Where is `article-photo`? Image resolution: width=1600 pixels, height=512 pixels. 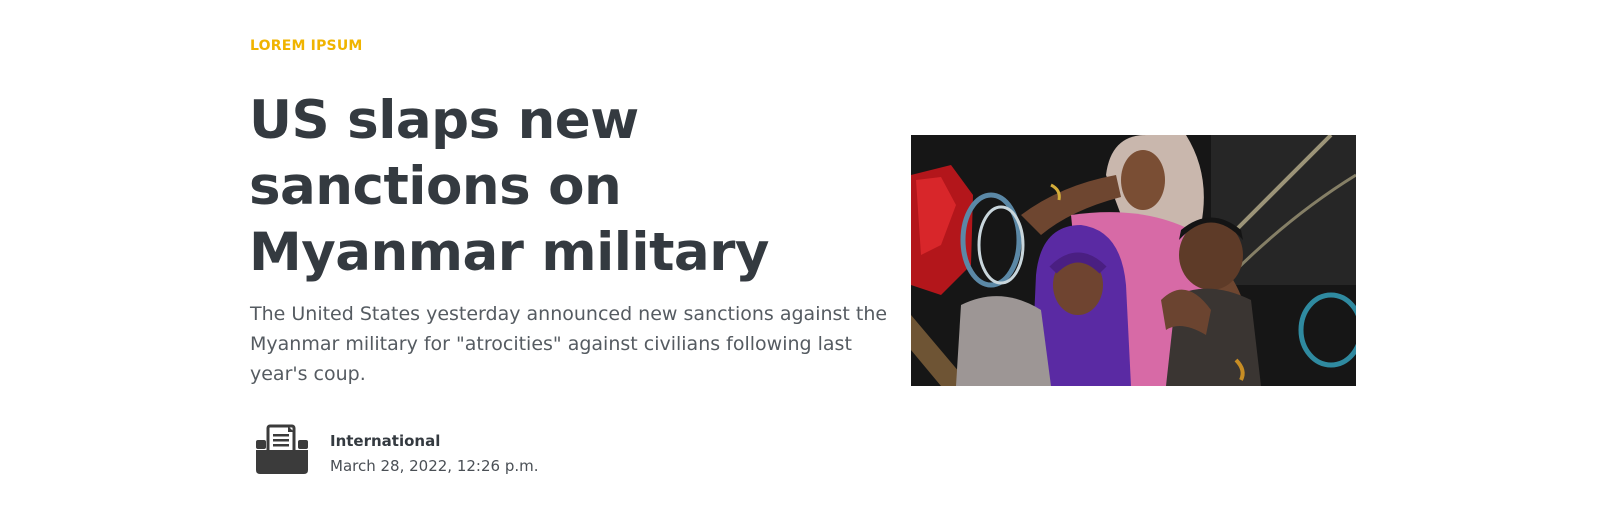
article-photo is located at coordinates (1133, 260).